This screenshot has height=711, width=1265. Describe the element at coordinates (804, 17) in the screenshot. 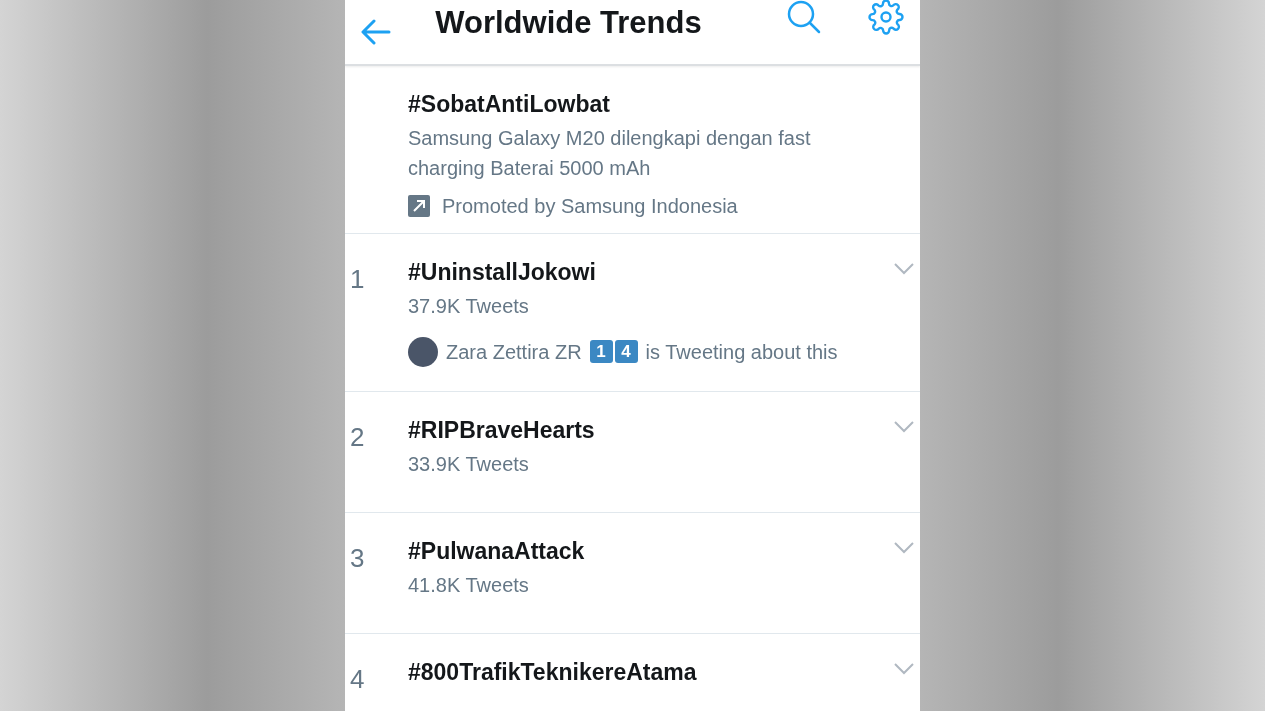

I see `search-icon` at that location.